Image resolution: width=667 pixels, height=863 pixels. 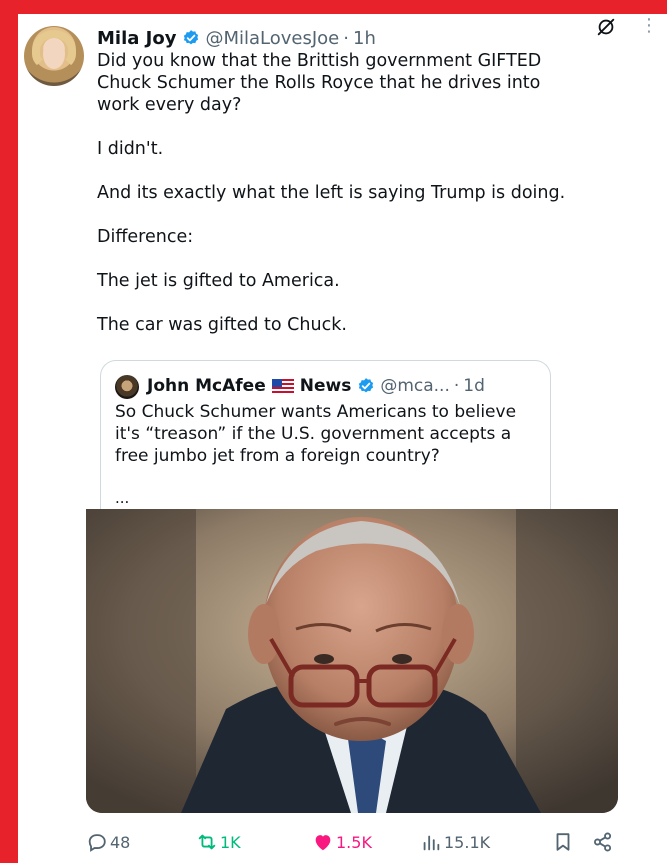 I want to click on mute-icon, so click(x=606, y=27).